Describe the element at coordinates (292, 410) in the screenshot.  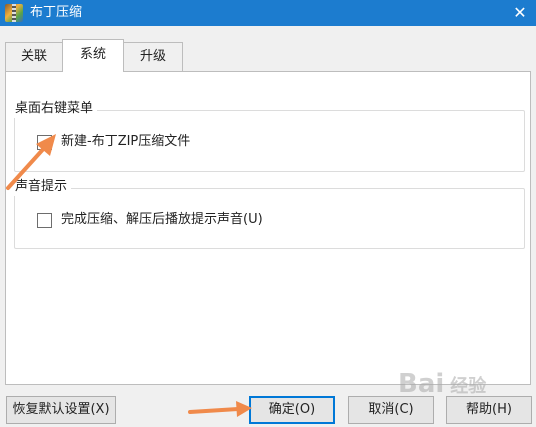
I see `ok-button: 确定(O)` at that location.